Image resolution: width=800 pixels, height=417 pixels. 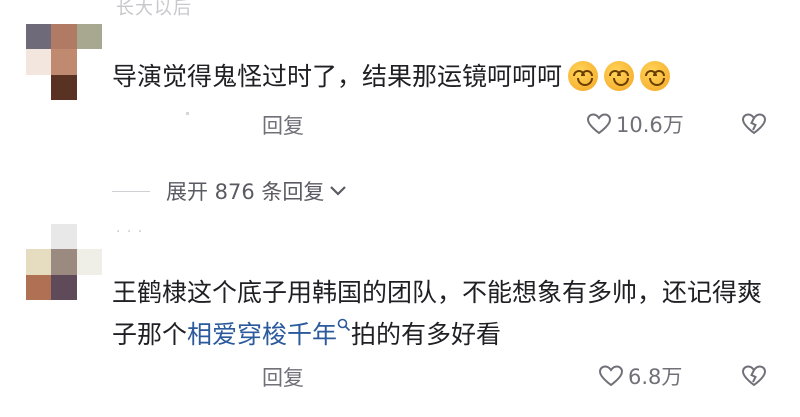 What do you see at coordinates (131, 191) in the screenshot?
I see `expand-divider` at bounding box center [131, 191].